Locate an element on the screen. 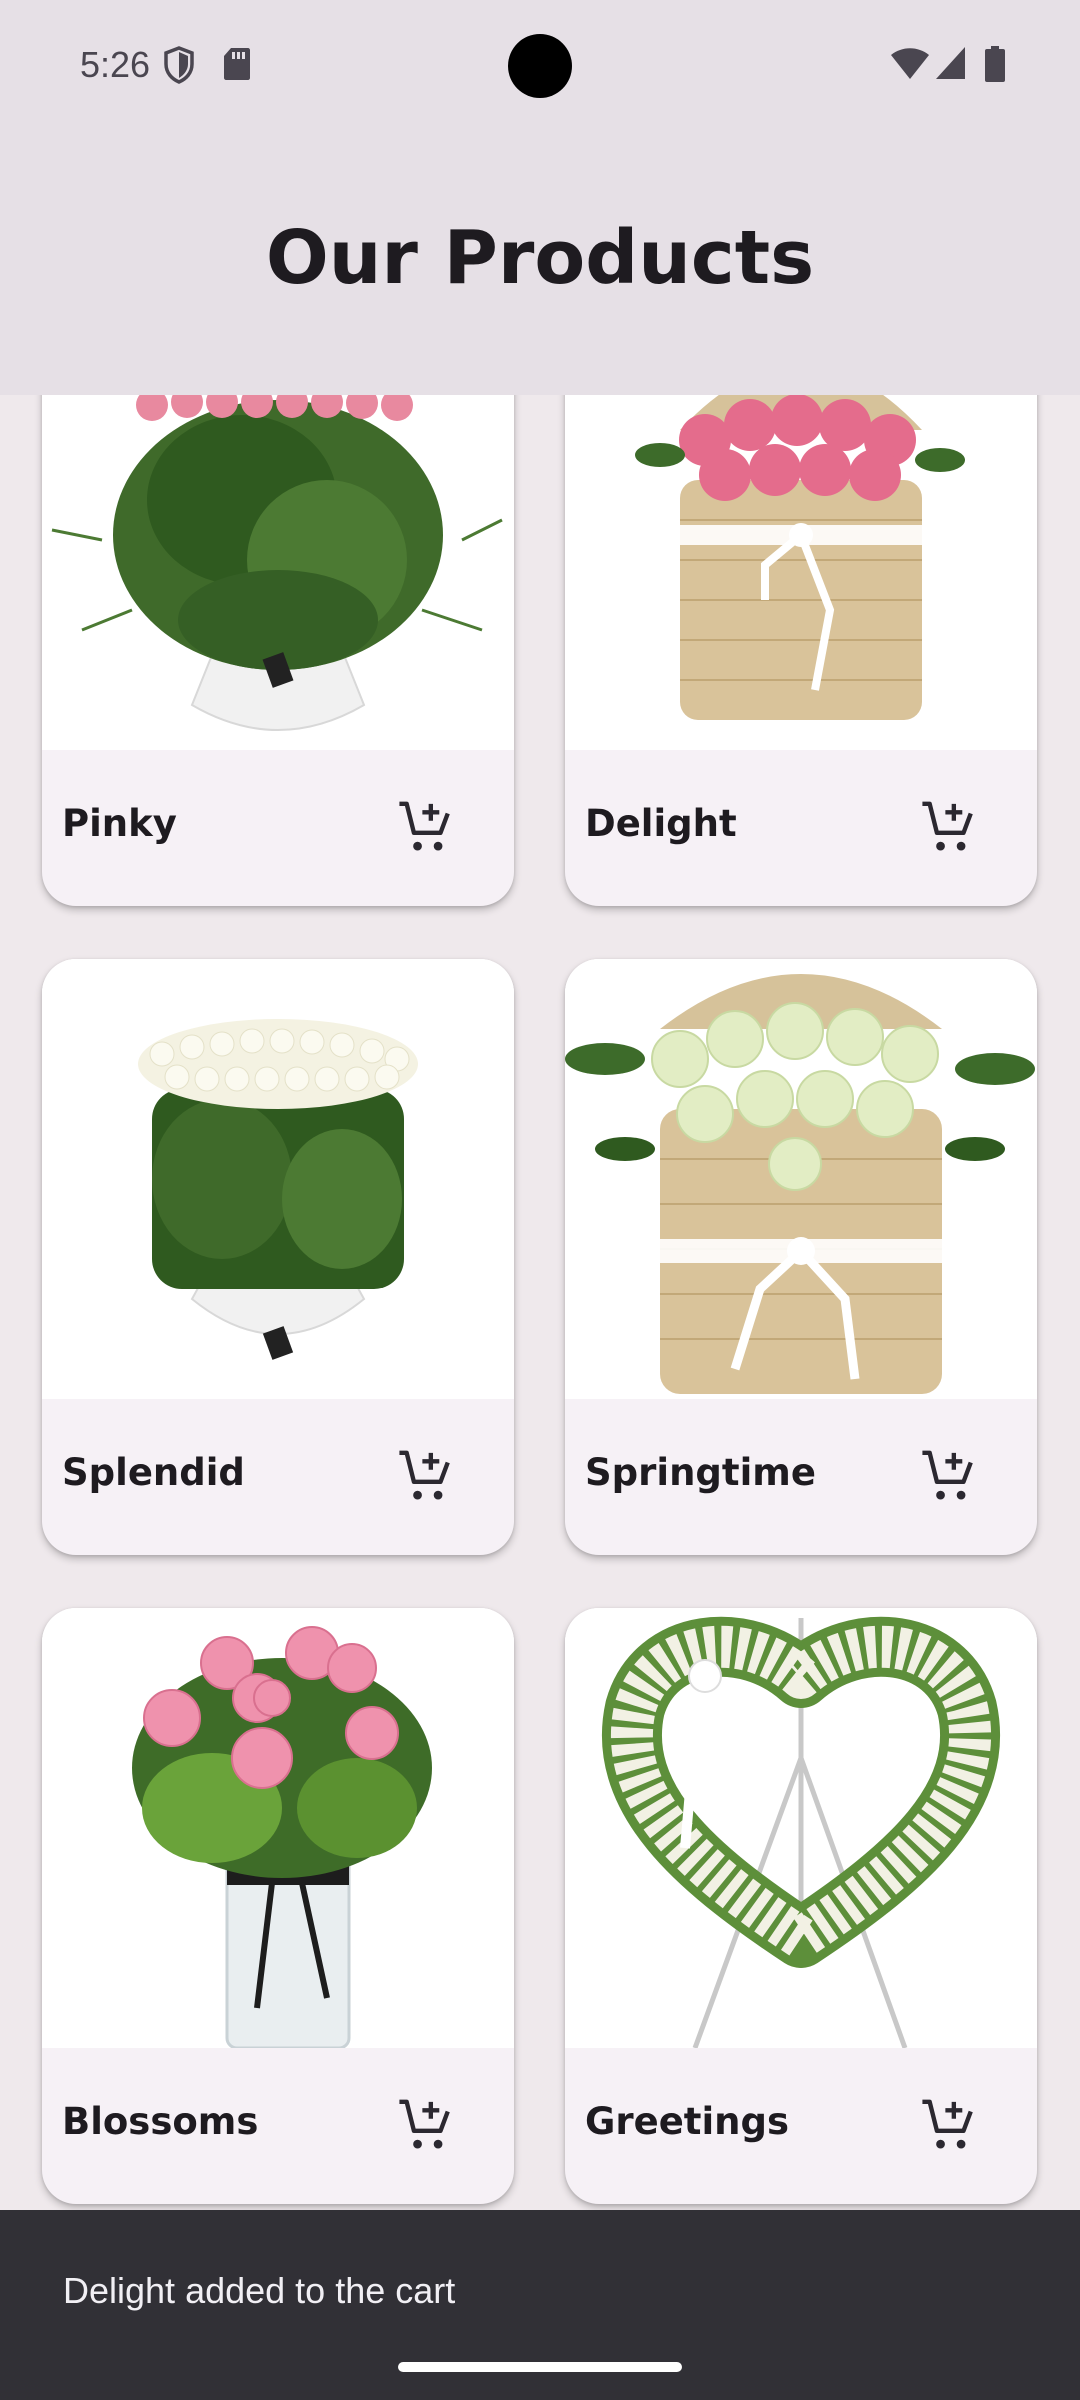  product-name: Splendid is located at coordinates (153, 1472).